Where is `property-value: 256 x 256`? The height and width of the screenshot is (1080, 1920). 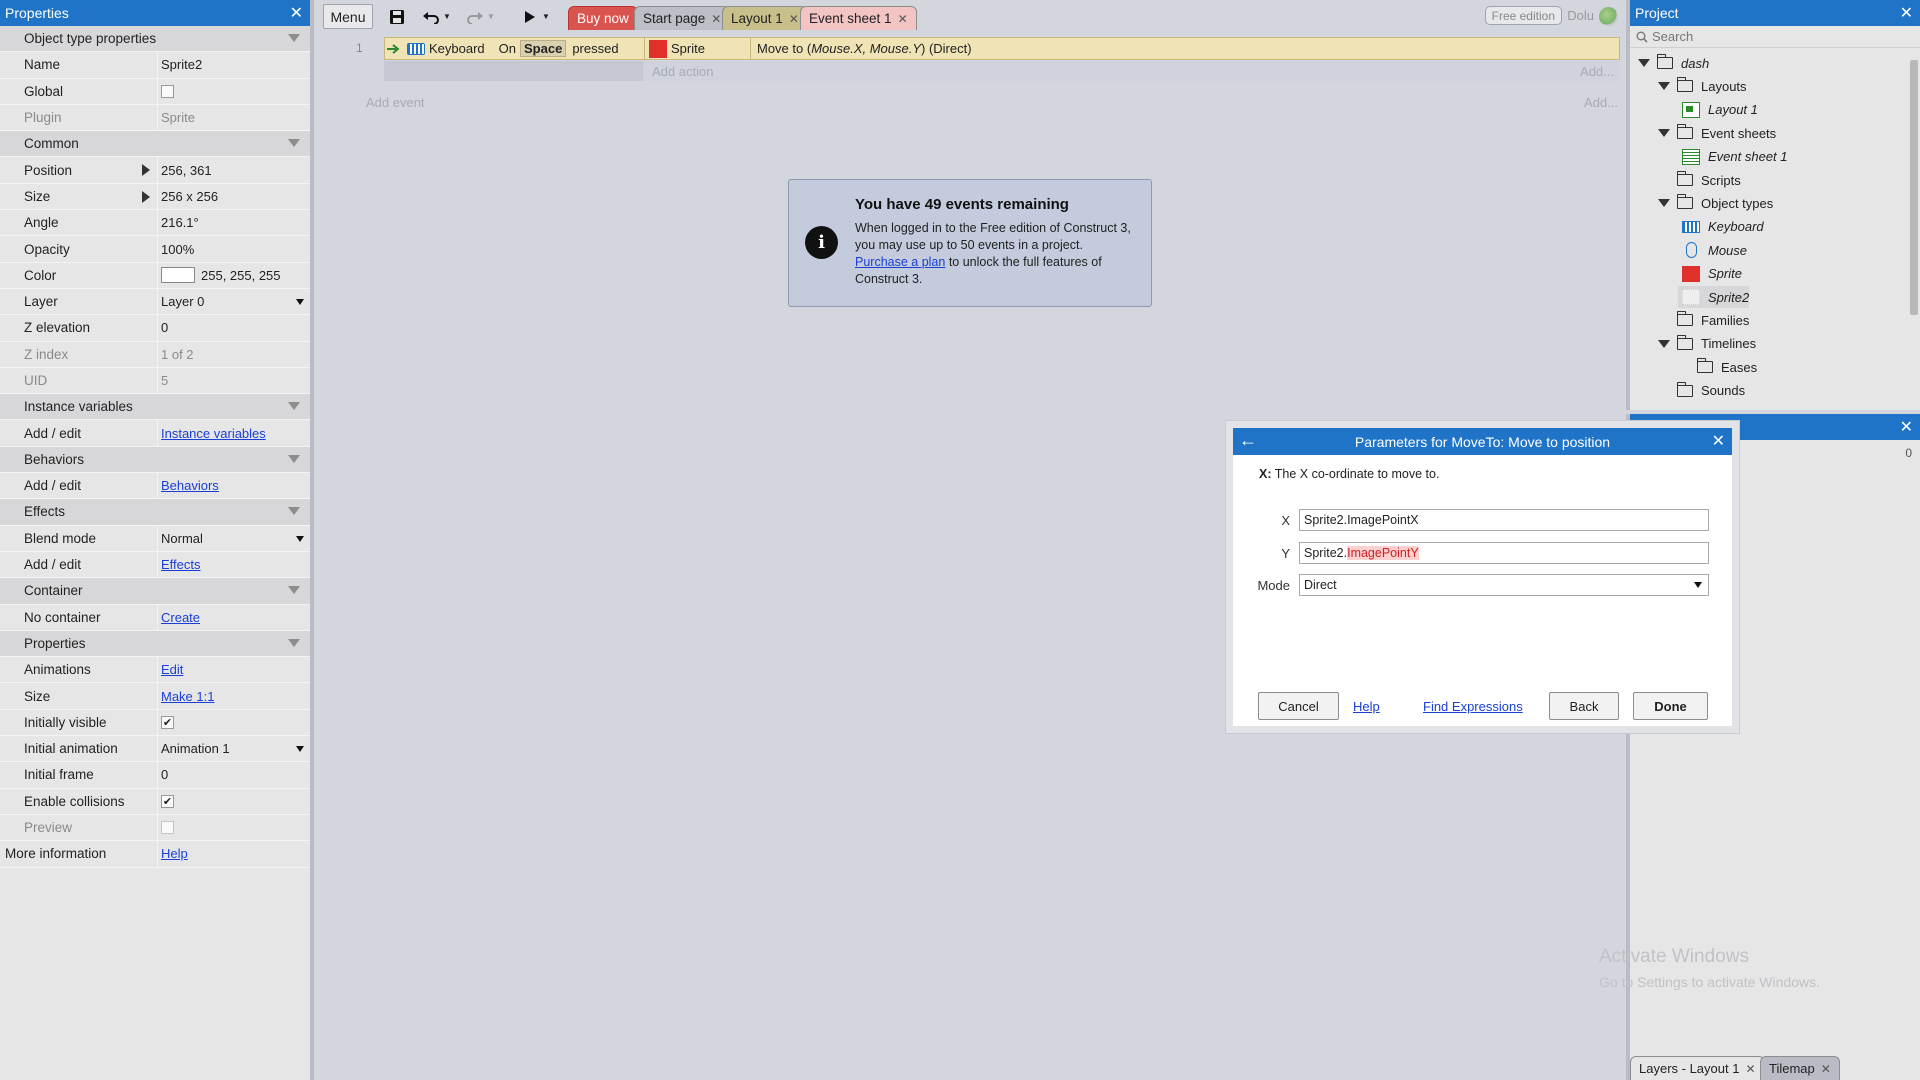
property-value: 256 x 256 is located at coordinates (233, 196).